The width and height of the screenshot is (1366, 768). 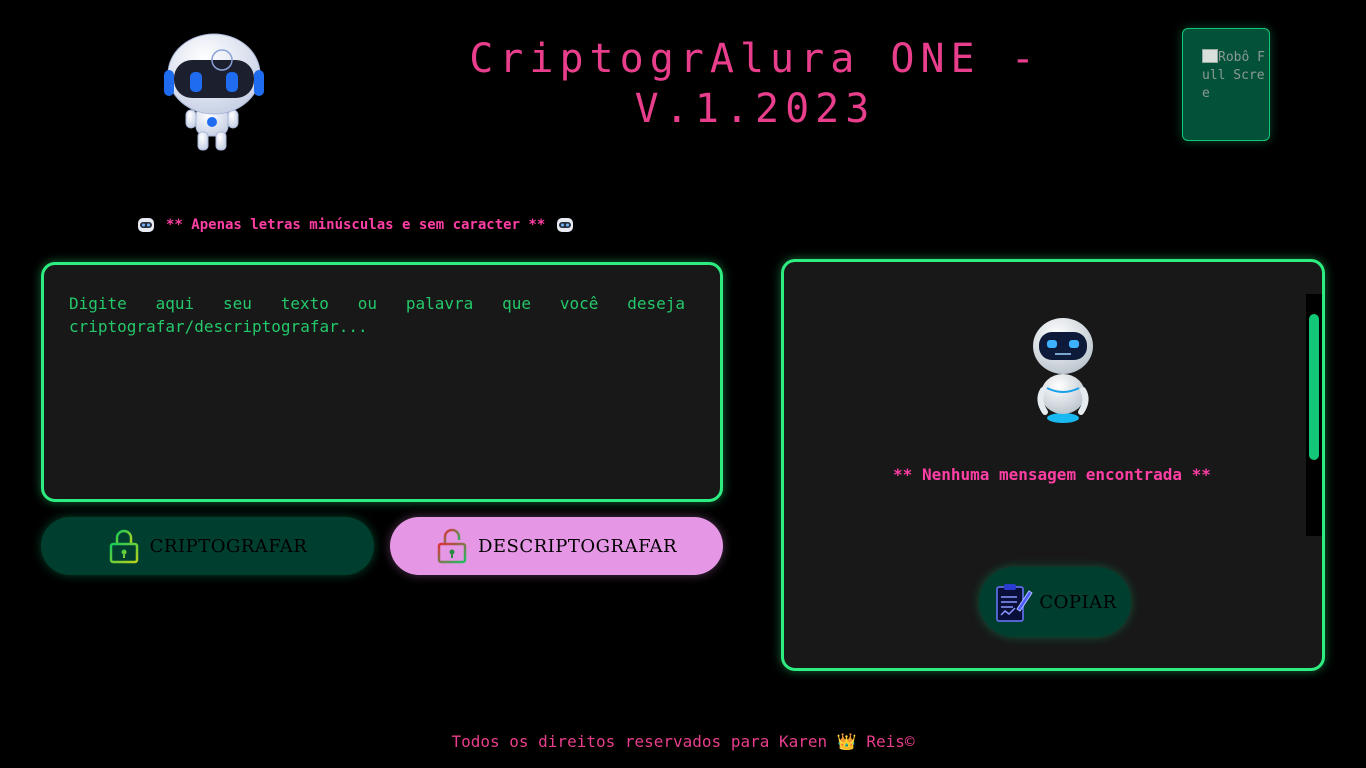 What do you see at coordinates (228, 546) in the screenshot?
I see `encrypt-button-label: CRIPTOGRAFAR` at bounding box center [228, 546].